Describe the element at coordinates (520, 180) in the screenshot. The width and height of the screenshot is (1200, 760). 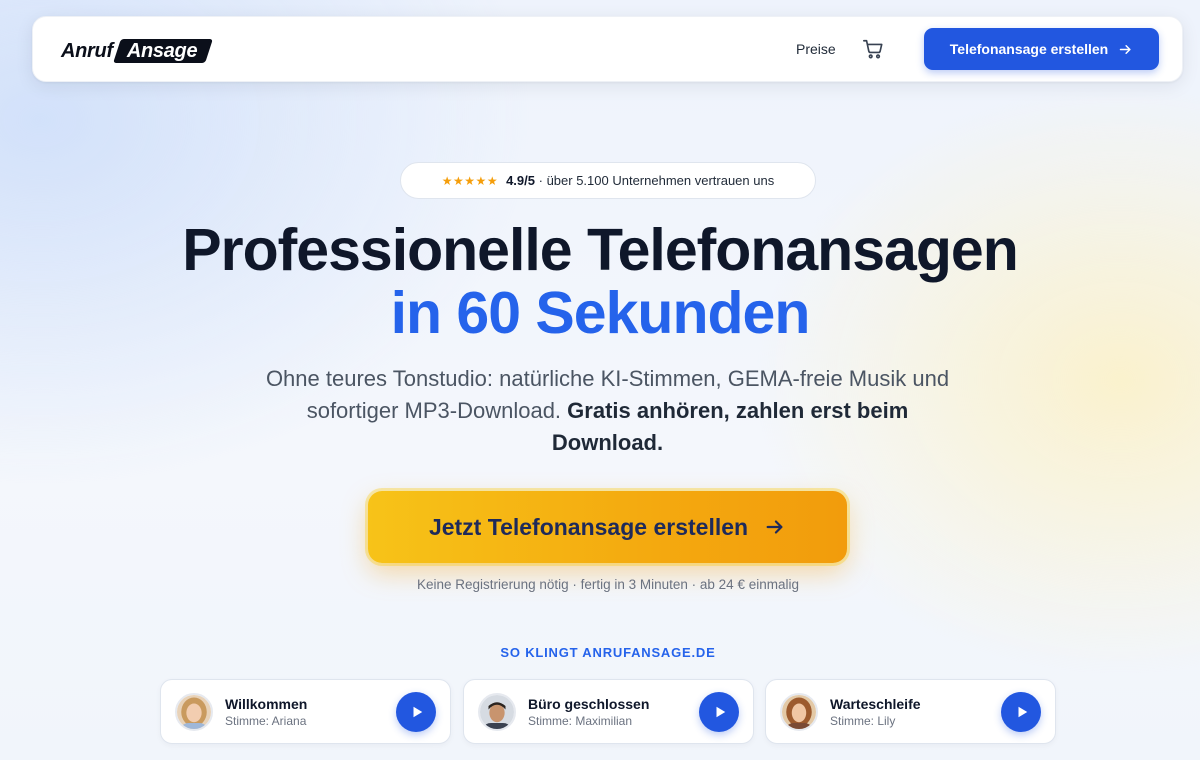
I see `rating-score: 4.9/5` at that location.